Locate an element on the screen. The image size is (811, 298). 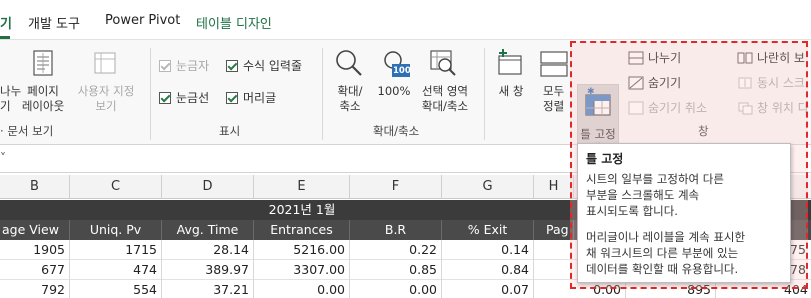
view-side-by-side-button: 나란히 보 is located at coordinates (771, 57).